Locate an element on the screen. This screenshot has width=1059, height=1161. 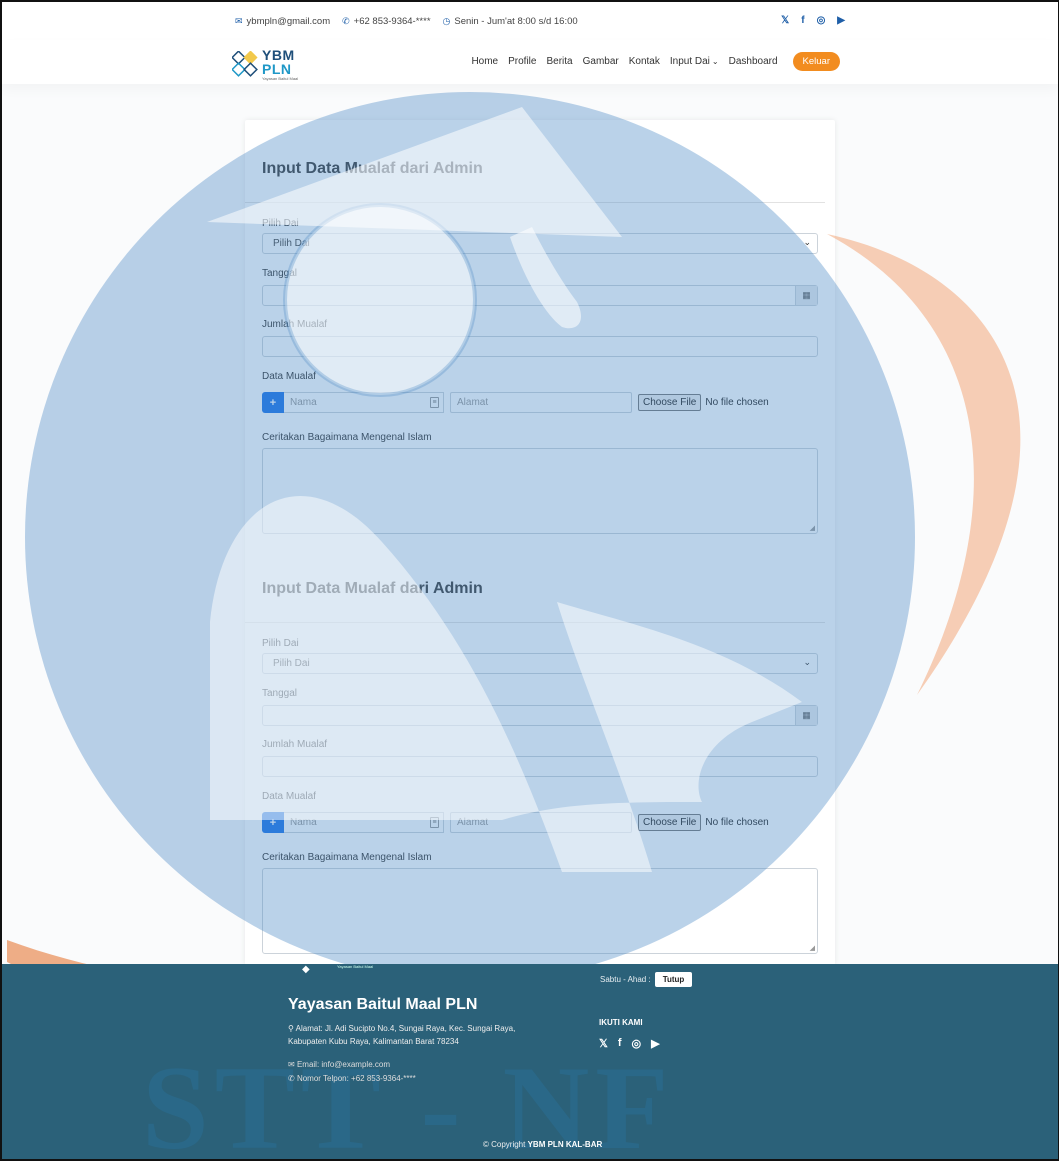
nav-input-dai: Input Dai ⌄ is located at coordinates (694, 61).